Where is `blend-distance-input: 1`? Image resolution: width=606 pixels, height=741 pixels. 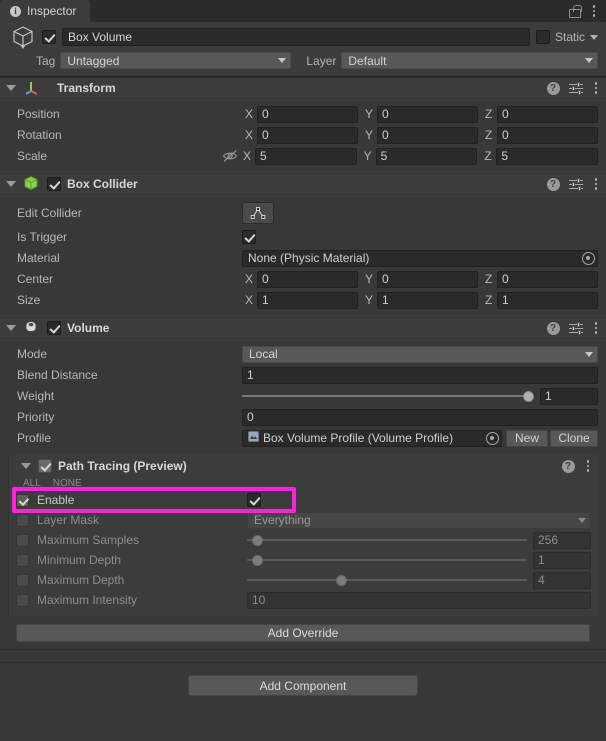
blend-distance-input: 1 is located at coordinates (420, 375).